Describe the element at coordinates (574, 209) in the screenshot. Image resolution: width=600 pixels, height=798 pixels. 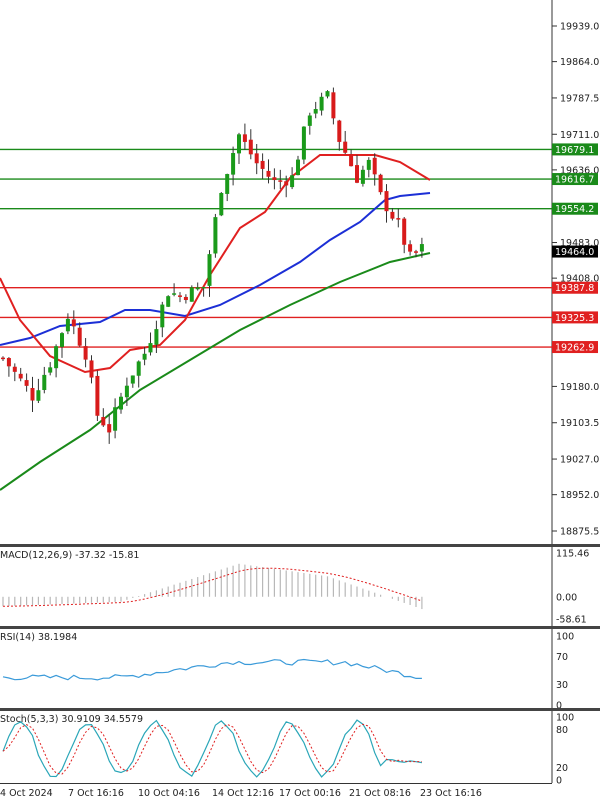
I see `level-tag-label: 19554.2` at that location.